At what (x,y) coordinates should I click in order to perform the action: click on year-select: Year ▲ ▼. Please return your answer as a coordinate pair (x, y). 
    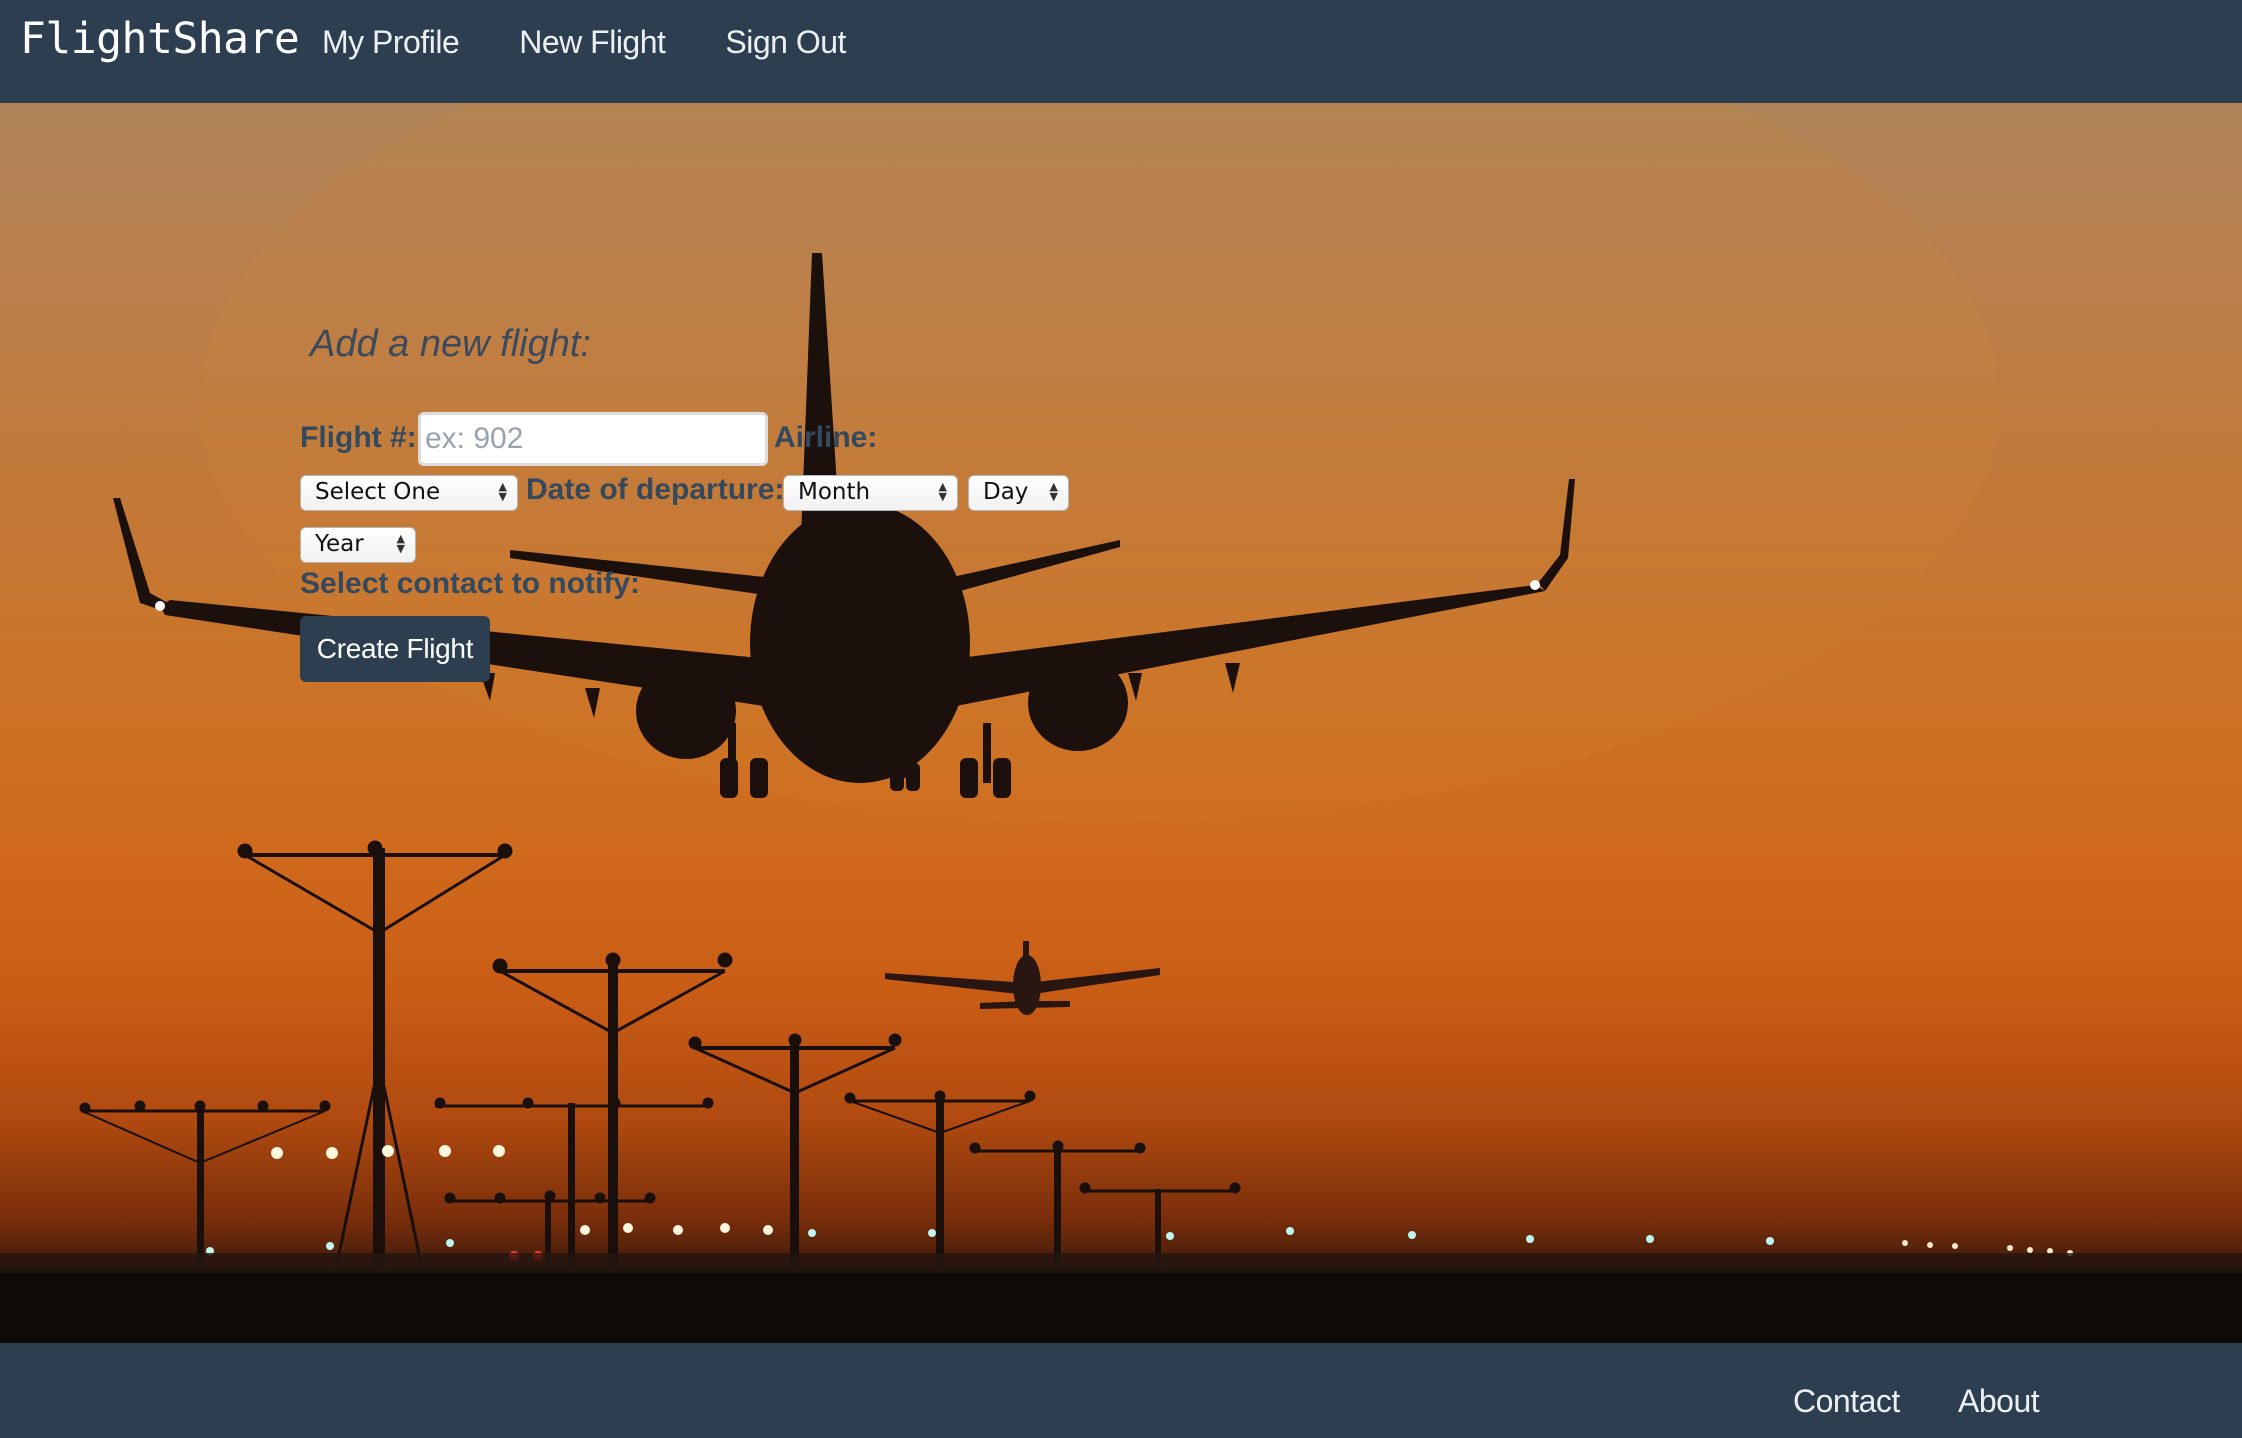
    Looking at the image, I should click on (358, 545).